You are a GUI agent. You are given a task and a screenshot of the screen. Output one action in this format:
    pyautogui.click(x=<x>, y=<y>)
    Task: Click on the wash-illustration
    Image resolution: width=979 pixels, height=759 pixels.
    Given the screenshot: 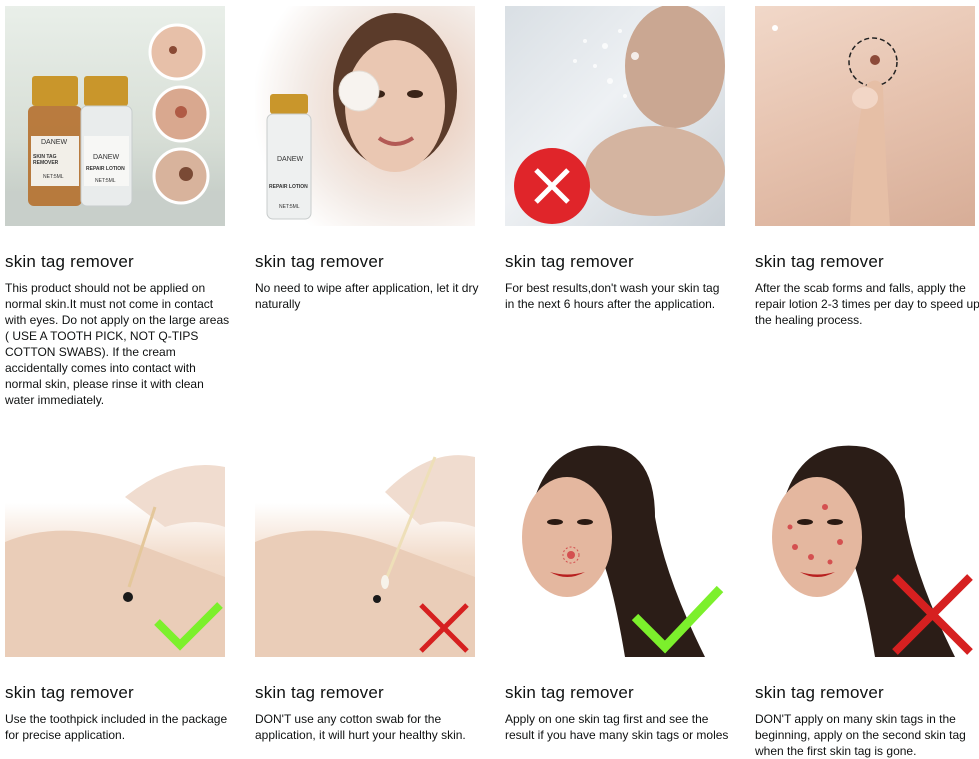 What is the action you would take?
    pyautogui.click(x=619, y=115)
    